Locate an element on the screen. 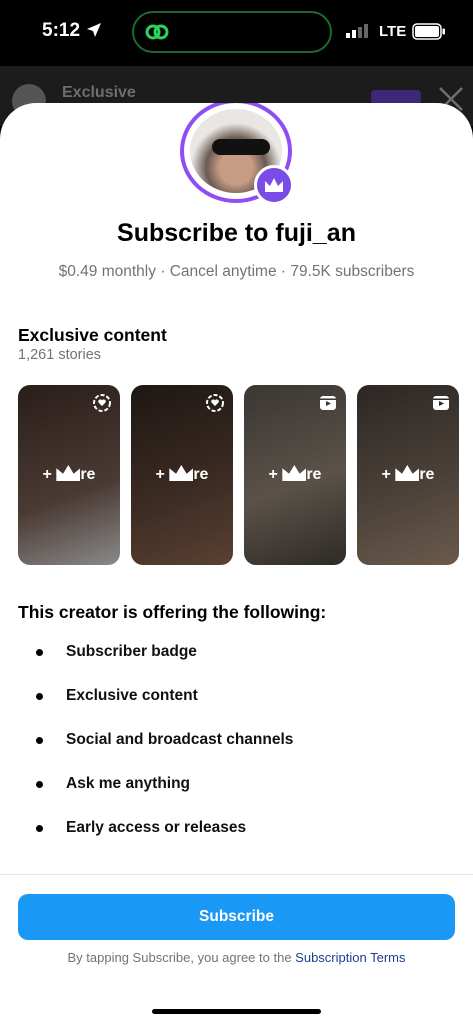 This screenshot has height=1024, width=473. offer-label: Subscriber badge is located at coordinates (131, 651).